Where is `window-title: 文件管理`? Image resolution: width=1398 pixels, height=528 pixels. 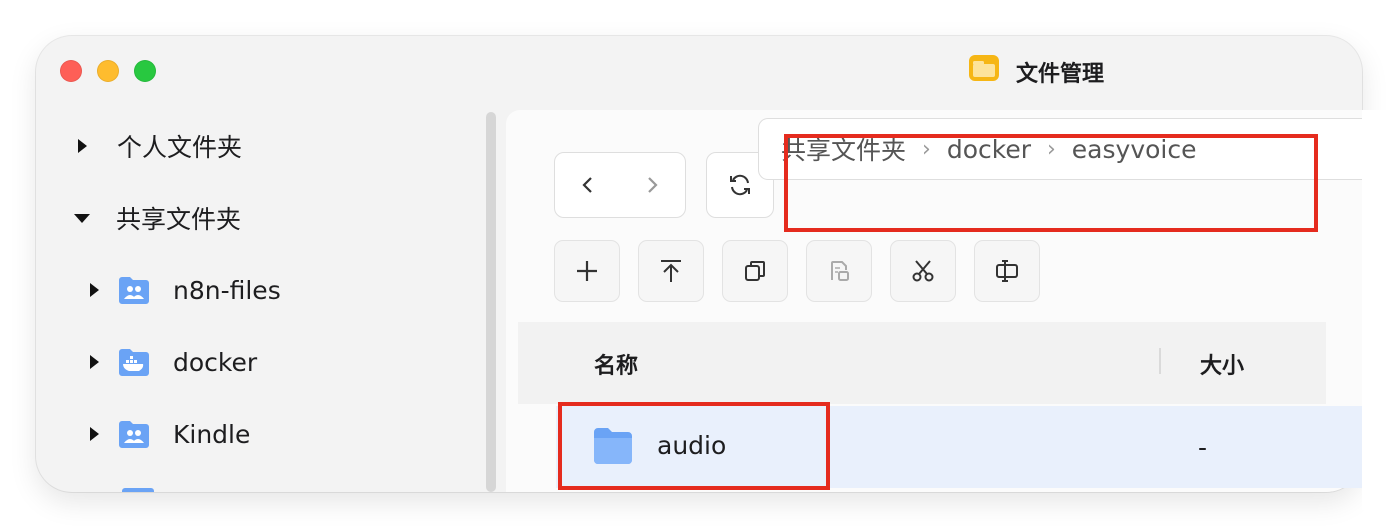 window-title: 文件管理 is located at coordinates (1060, 74).